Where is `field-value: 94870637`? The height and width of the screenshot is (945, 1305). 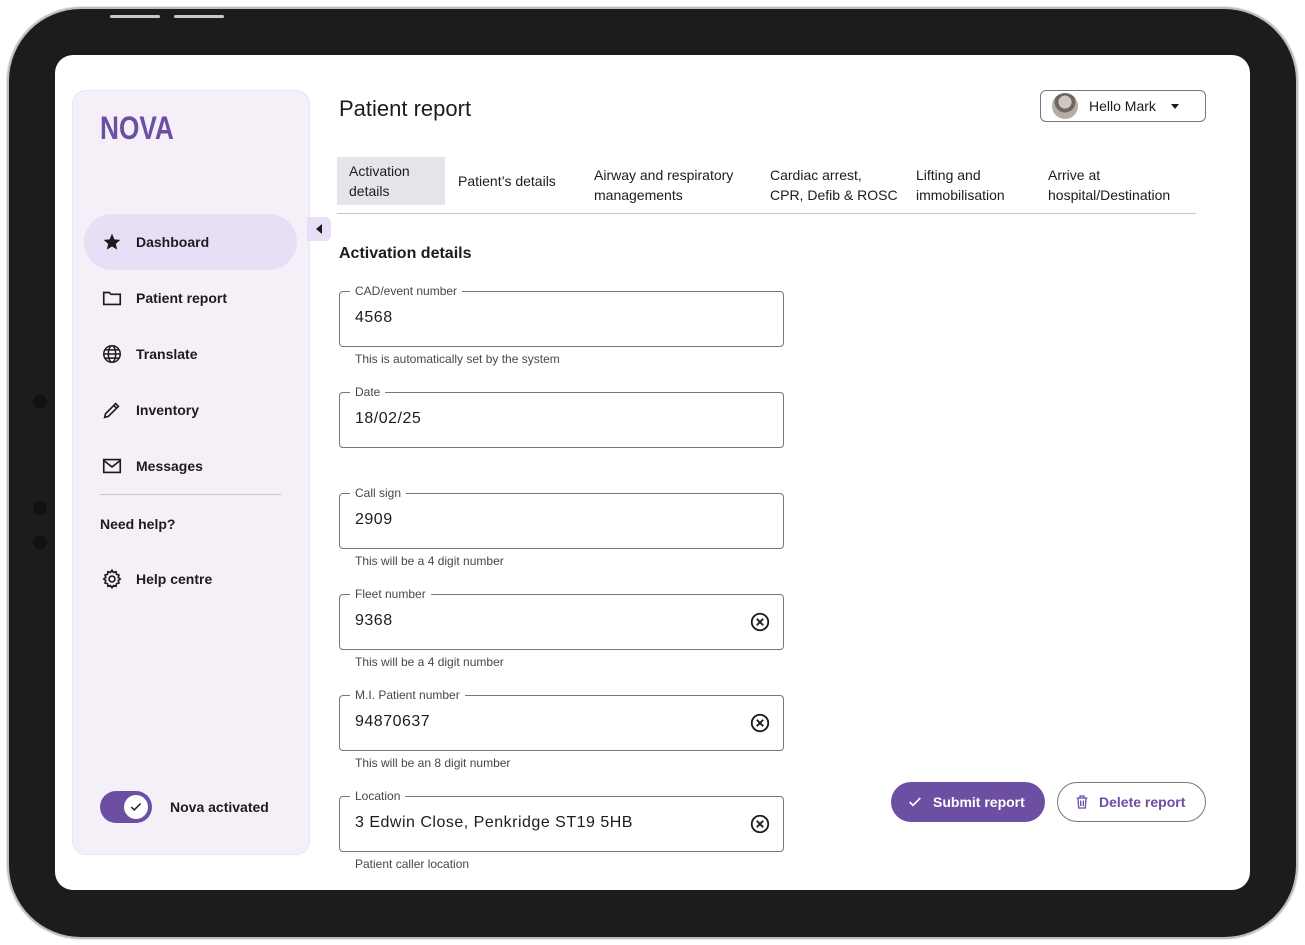
field-value: 94870637 is located at coordinates (393, 721).